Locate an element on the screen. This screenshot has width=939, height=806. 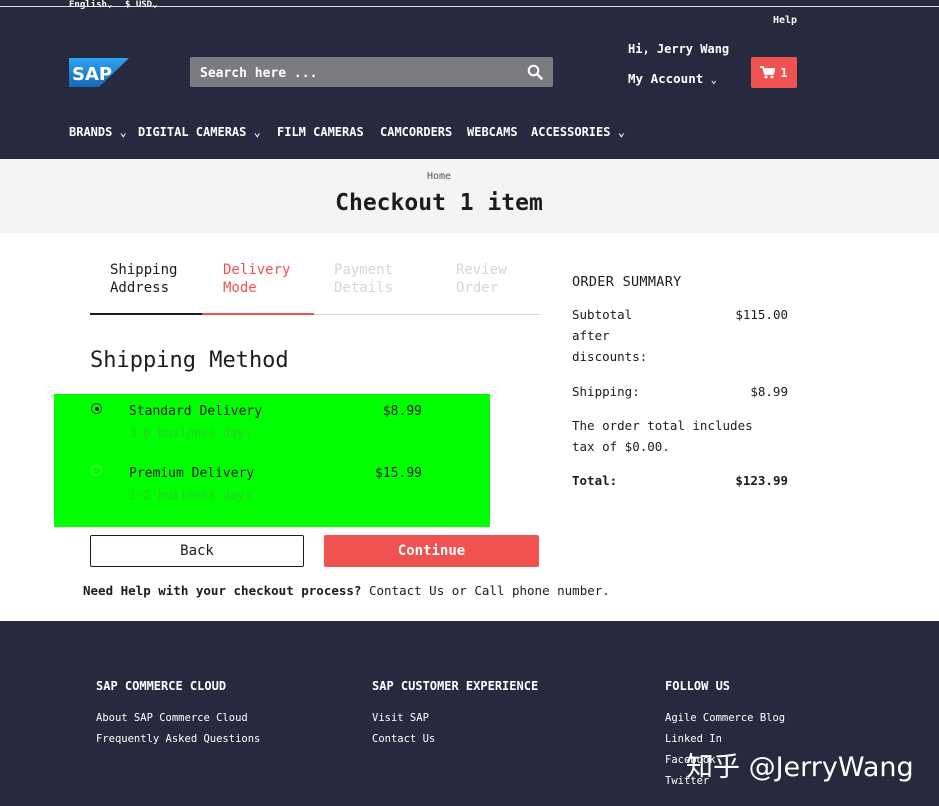
subtotal-value: $115.00 is located at coordinates (761, 314).